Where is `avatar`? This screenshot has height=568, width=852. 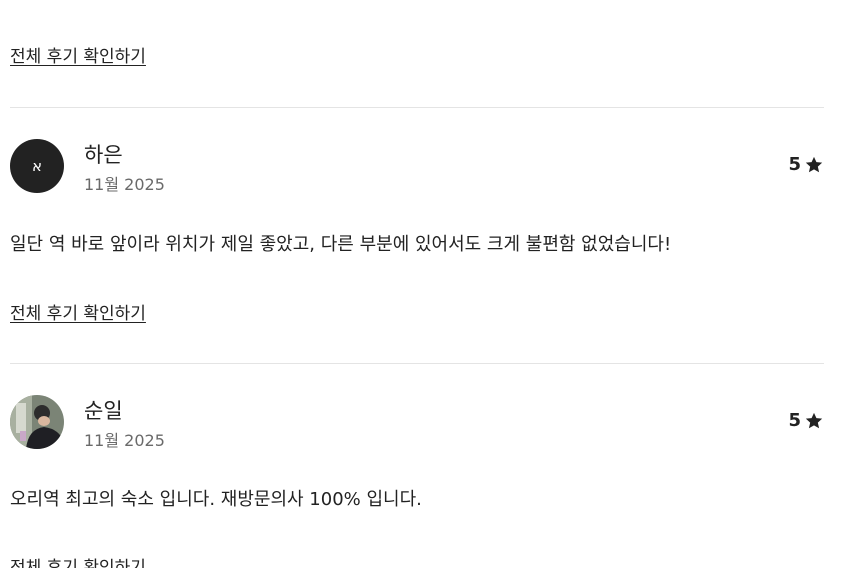
avatar is located at coordinates (37, 422).